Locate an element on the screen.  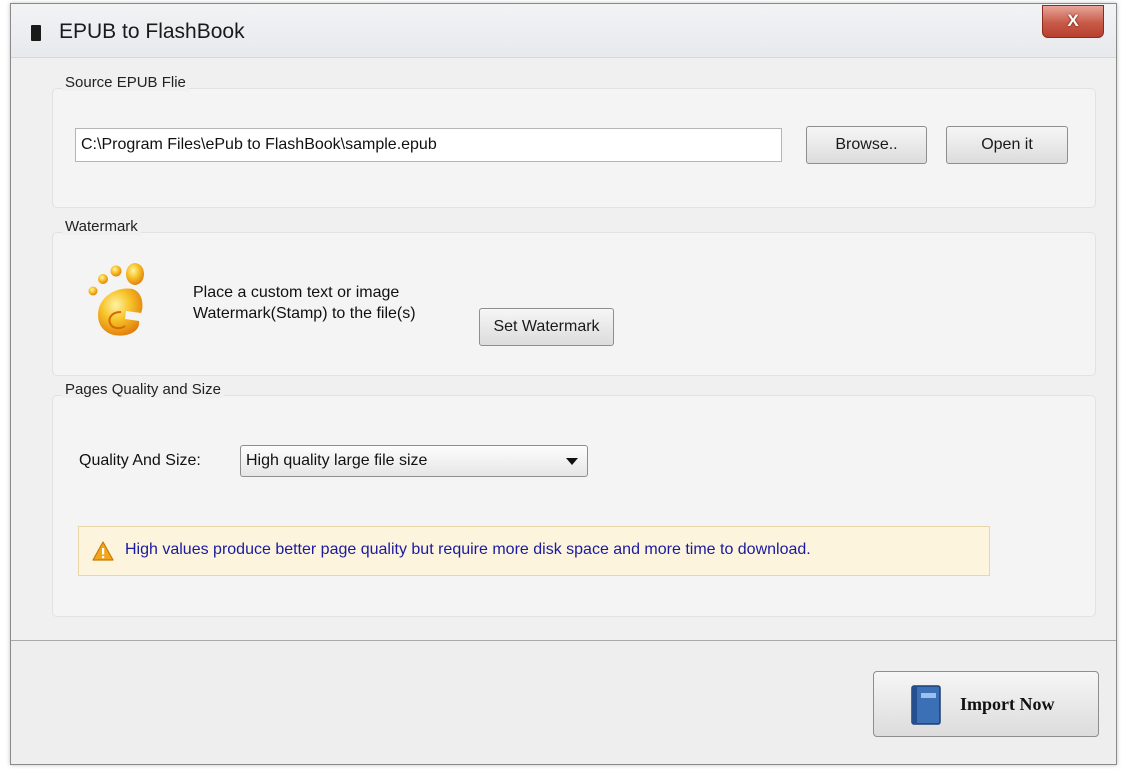
browse-button: Browse.. is located at coordinates (866, 145).